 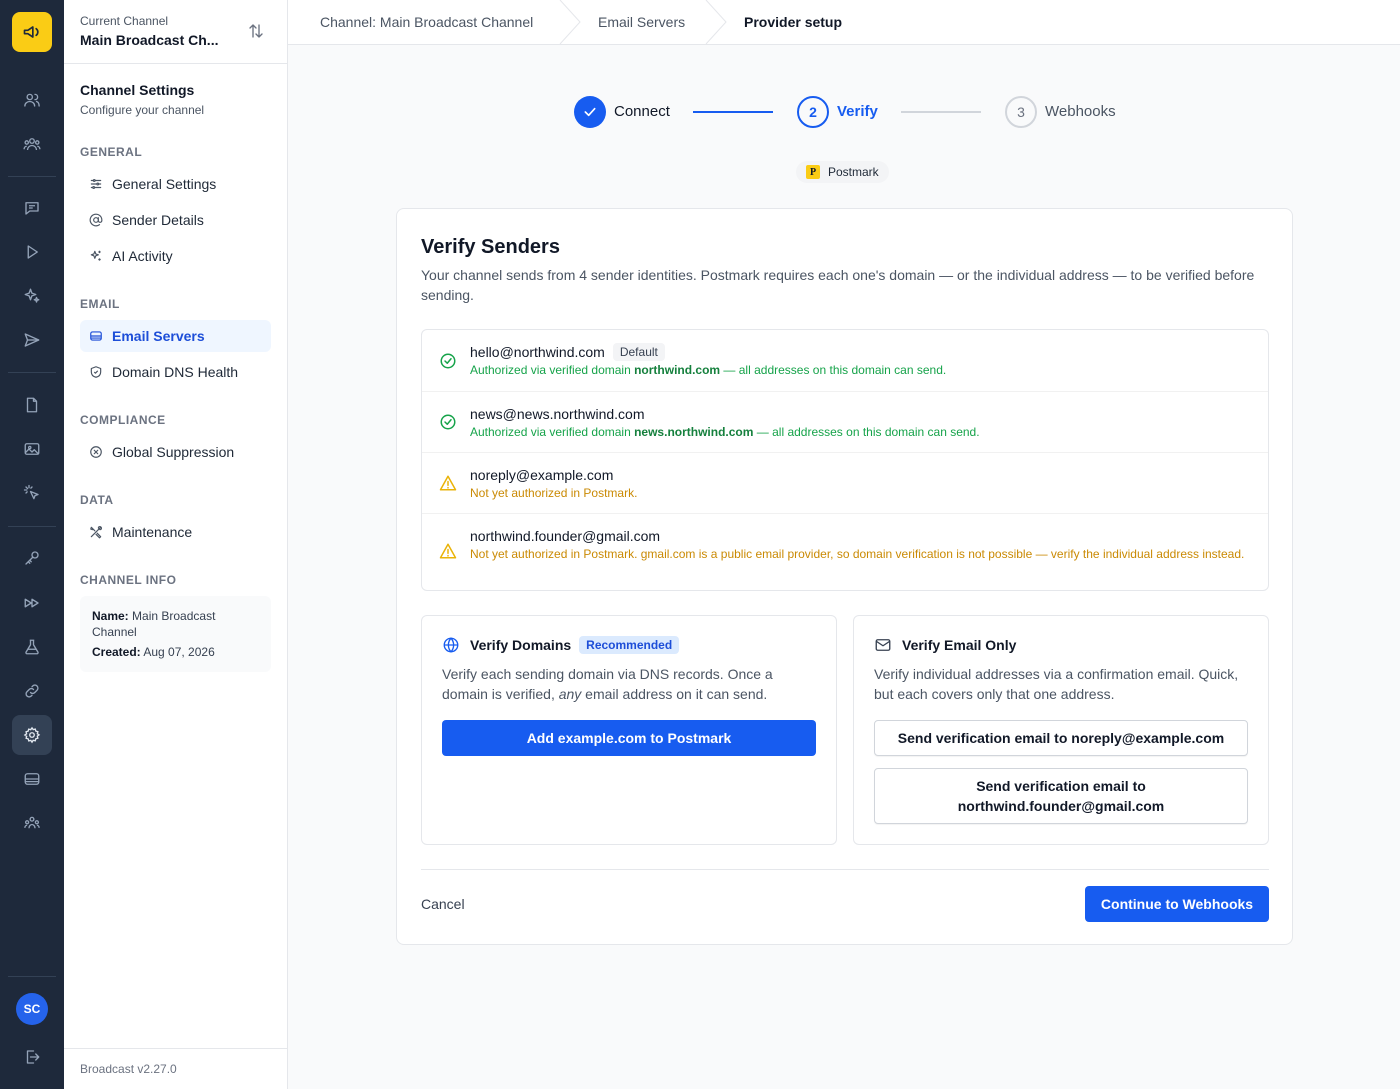 What do you see at coordinates (111, 152) in the screenshot?
I see `section-label-general: GENERAL` at bounding box center [111, 152].